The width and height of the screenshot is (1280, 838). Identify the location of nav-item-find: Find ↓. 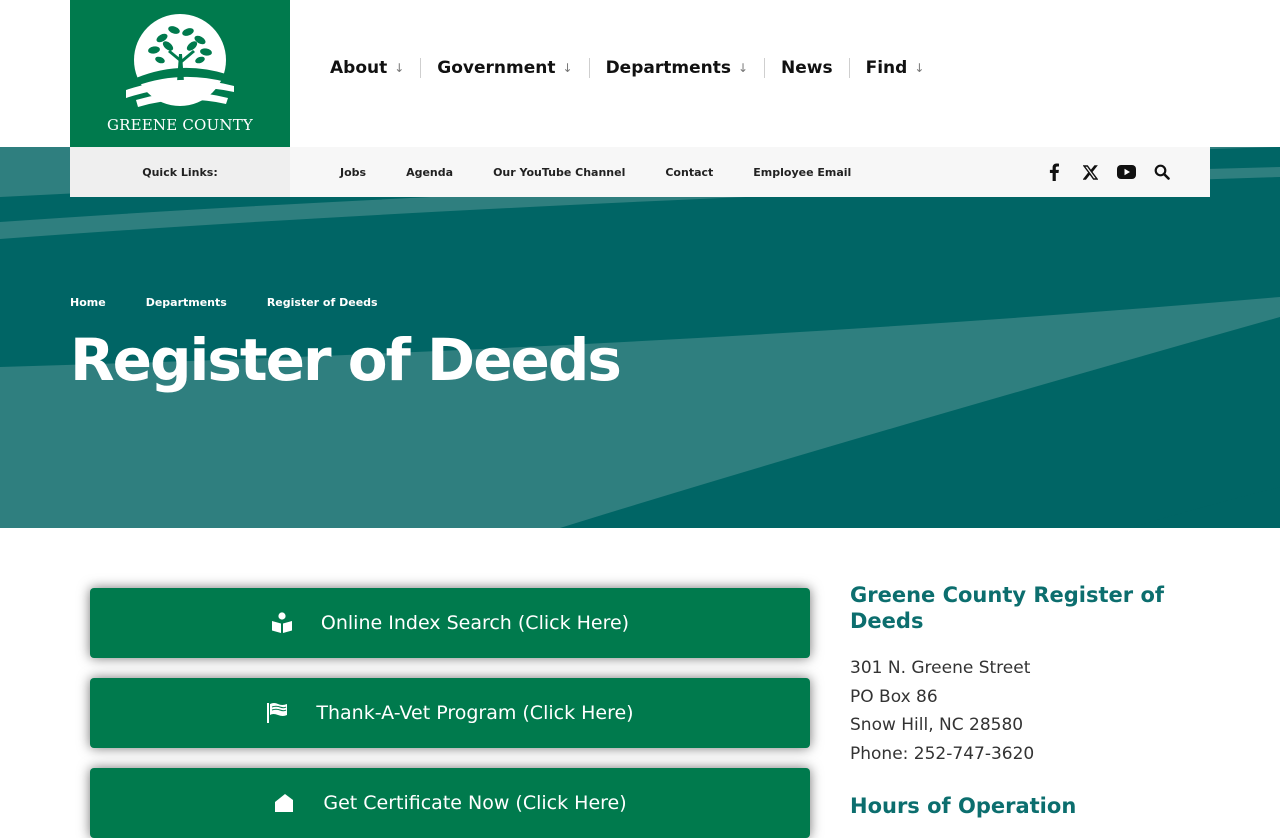
(895, 68).